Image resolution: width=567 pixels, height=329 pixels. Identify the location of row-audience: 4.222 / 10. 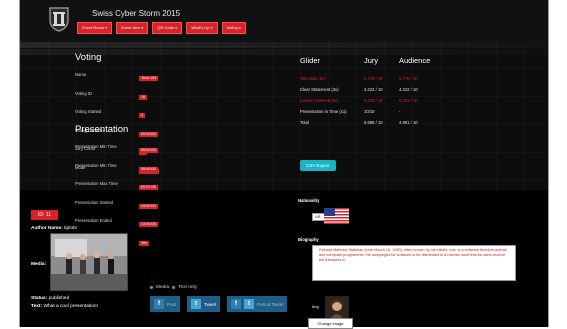
(408, 89).